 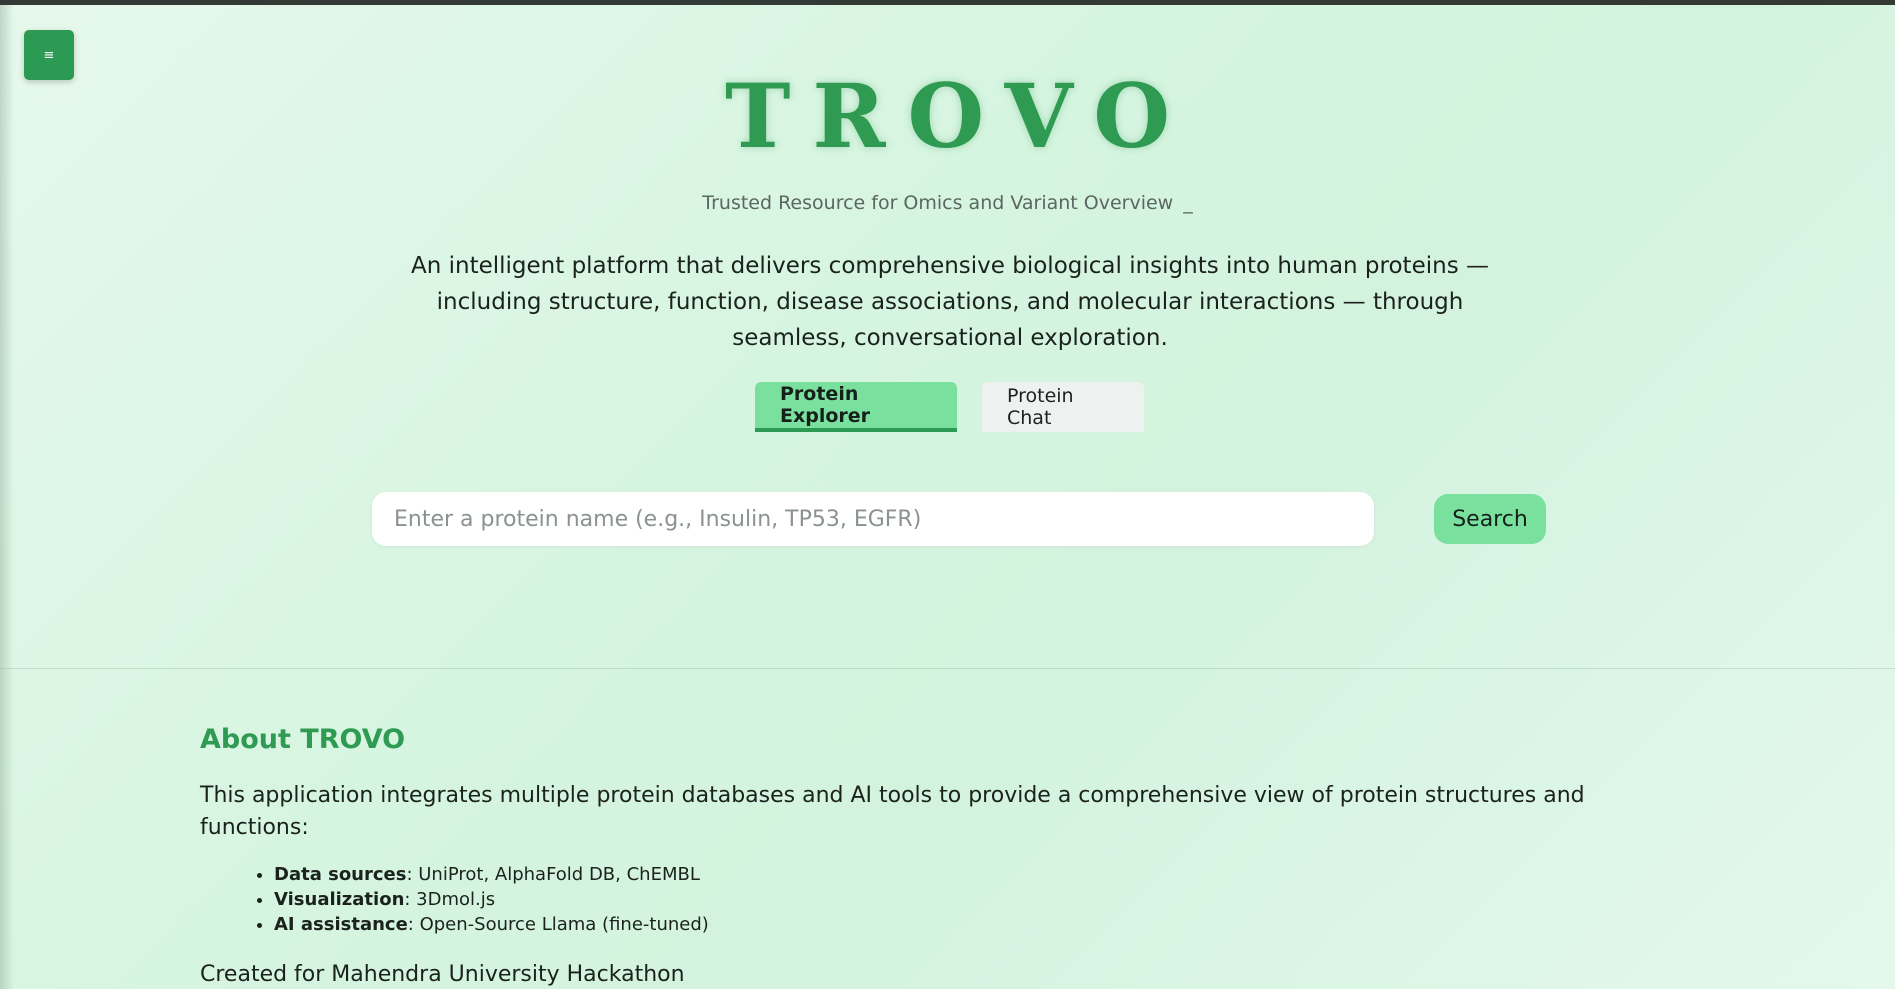 I want to click on search-button: Search, so click(x=1490, y=519).